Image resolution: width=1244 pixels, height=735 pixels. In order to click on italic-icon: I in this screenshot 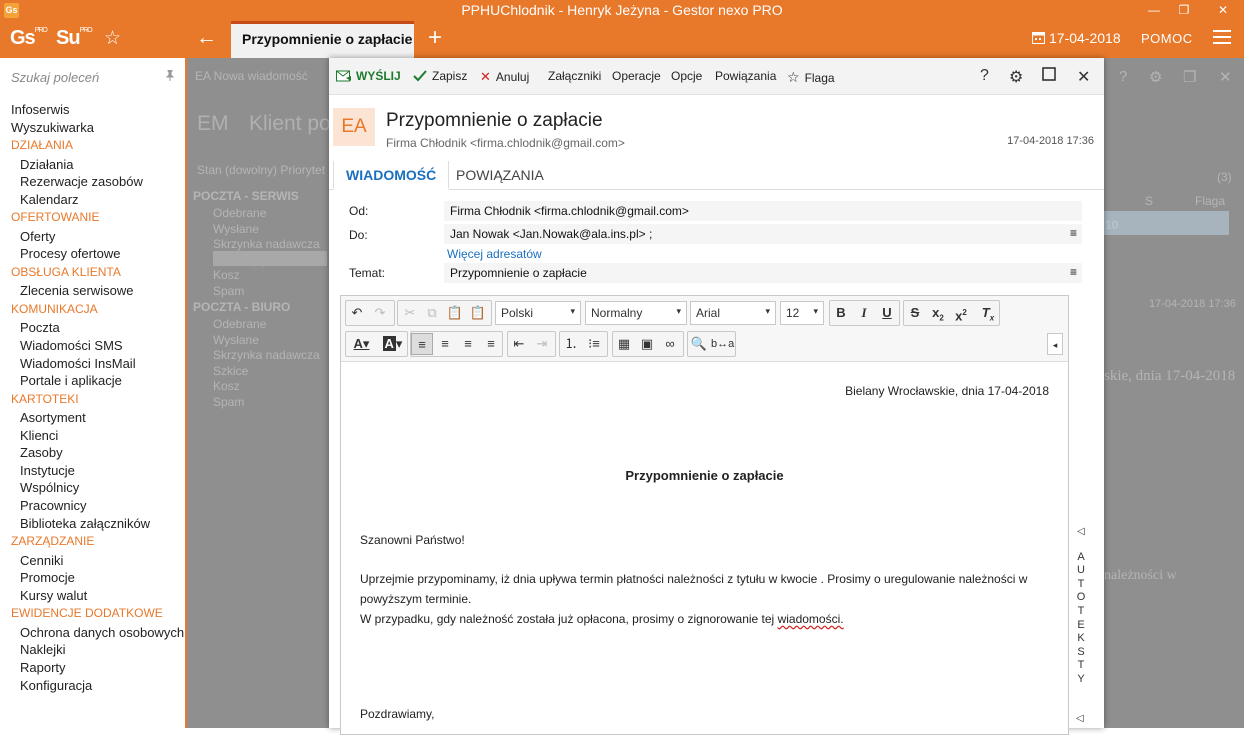, I will do `click(864, 313)`.